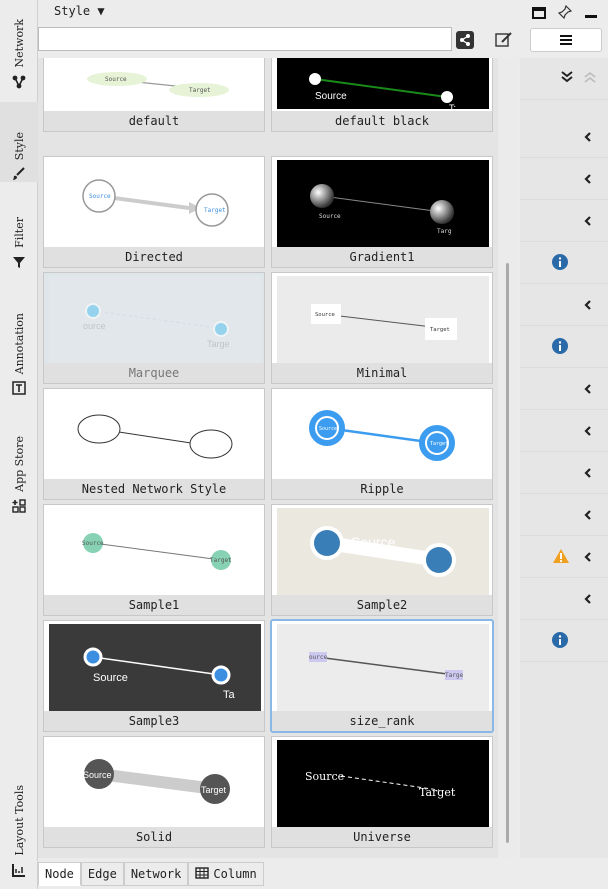 Image resolution: width=608 pixels, height=889 pixels. I want to click on tab-column: Column, so click(226, 874).